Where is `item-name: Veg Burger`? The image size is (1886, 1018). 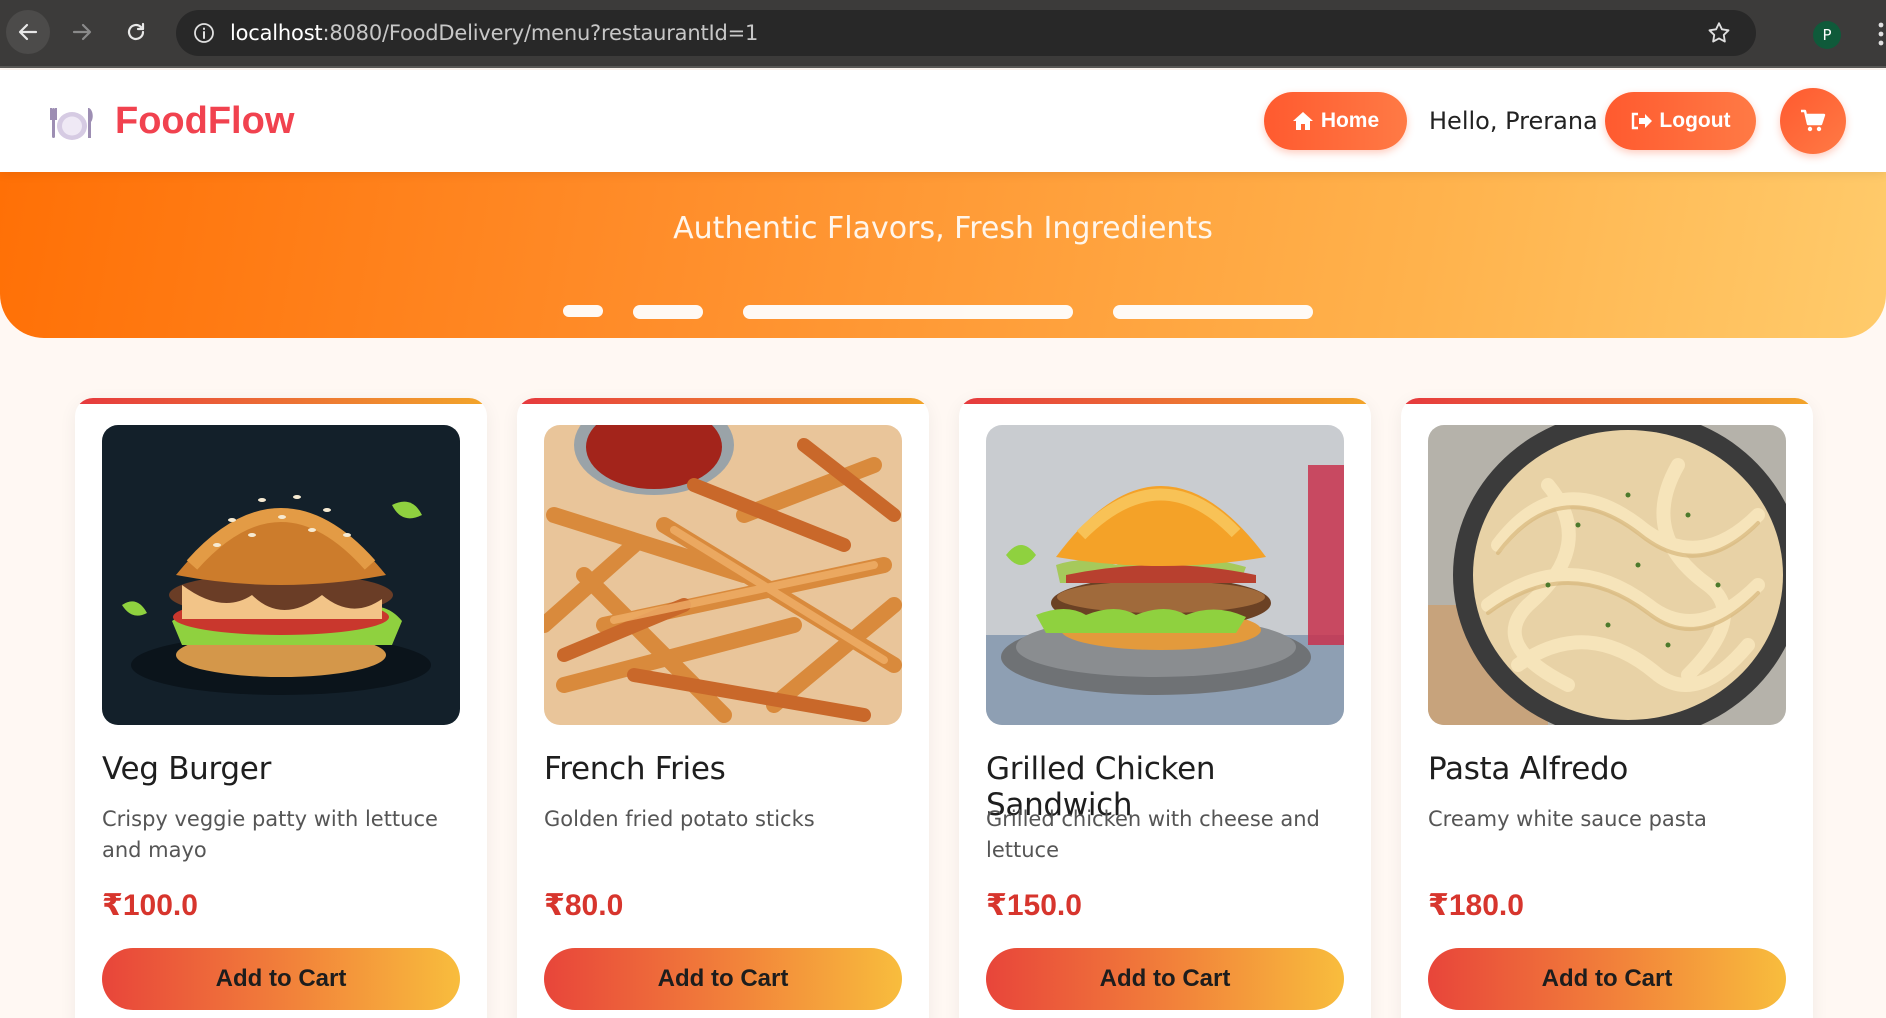 item-name: Veg Burger is located at coordinates (187, 769).